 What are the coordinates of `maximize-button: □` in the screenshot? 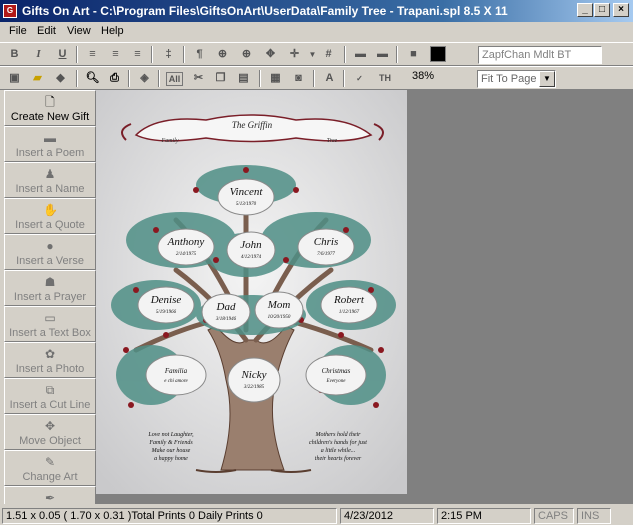 It's located at (602, 10).